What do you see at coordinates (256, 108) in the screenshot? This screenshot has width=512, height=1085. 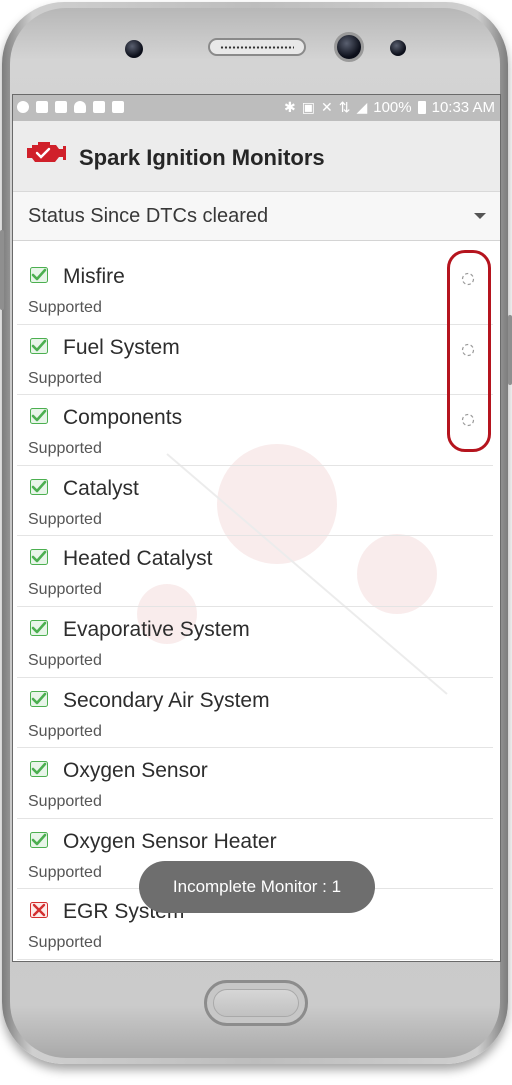 I see `status-bar: ✱ ▣ ✕ ⇅ ◢ 100% 10:33 AM` at bounding box center [256, 108].